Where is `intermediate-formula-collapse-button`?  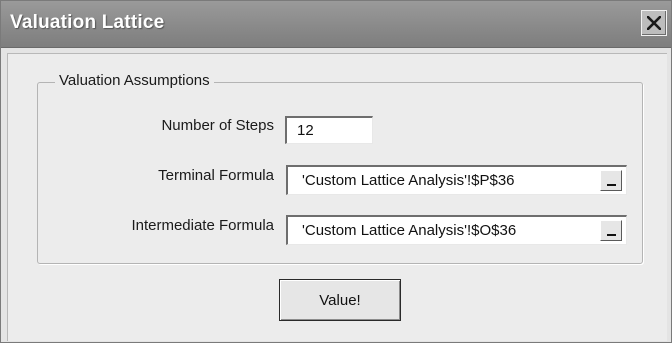 intermediate-formula-collapse-button is located at coordinates (611, 230).